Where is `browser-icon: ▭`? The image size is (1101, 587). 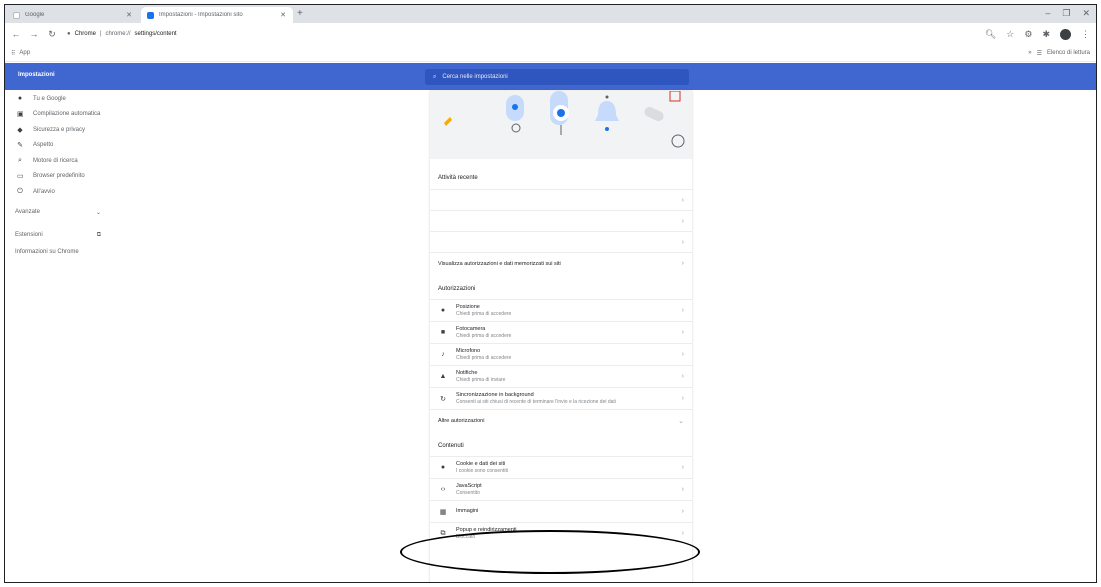
browser-icon: ▭ is located at coordinates (20, 177).